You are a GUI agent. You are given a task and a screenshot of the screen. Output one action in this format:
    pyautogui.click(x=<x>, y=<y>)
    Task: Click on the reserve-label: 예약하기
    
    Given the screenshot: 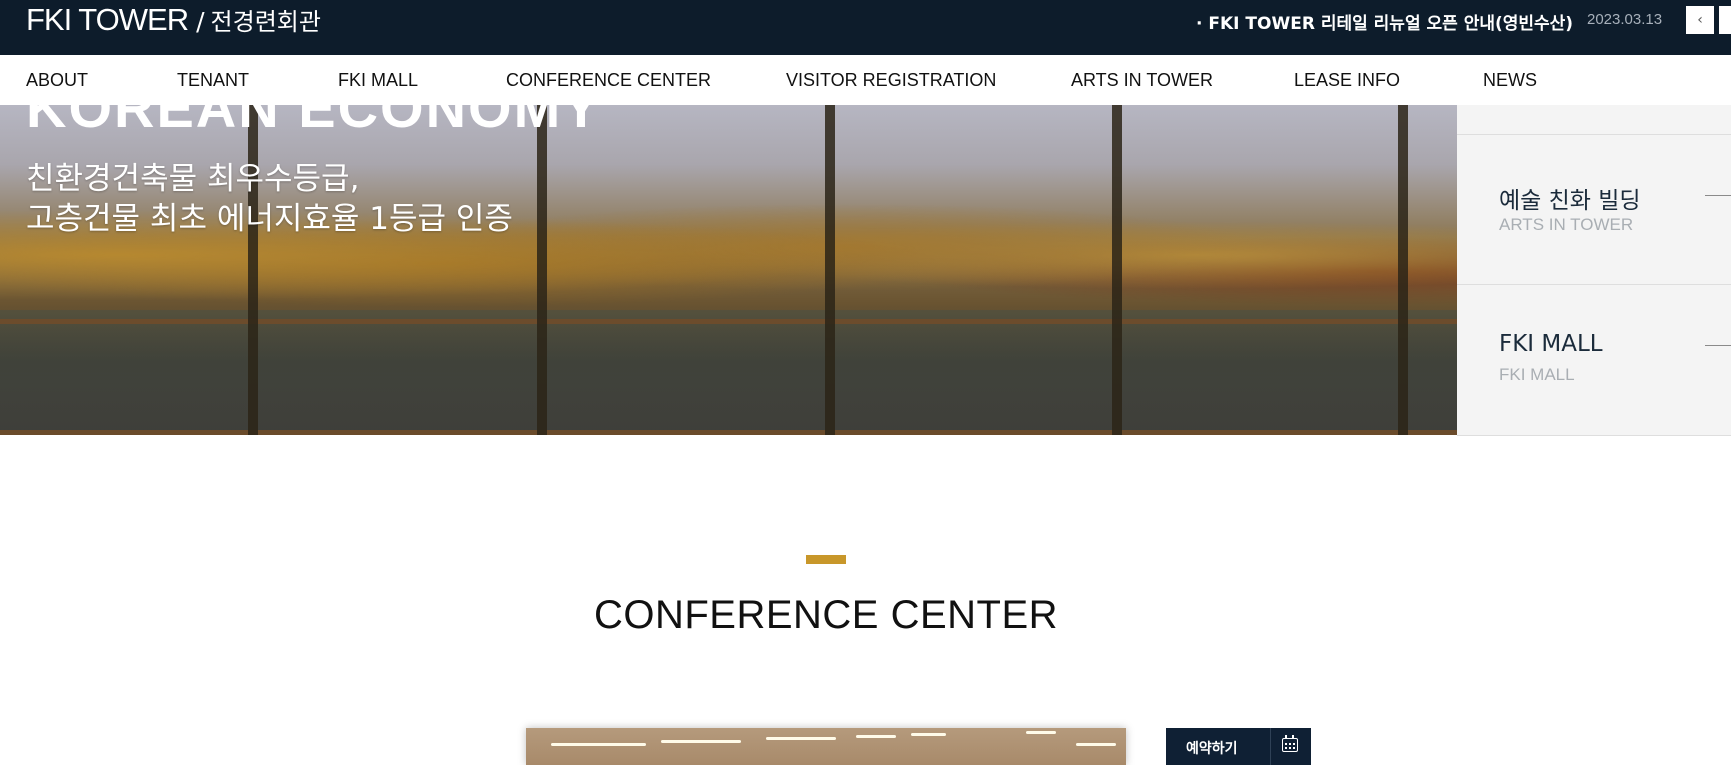 What is the action you would take?
    pyautogui.click(x=1212, y=749)
    